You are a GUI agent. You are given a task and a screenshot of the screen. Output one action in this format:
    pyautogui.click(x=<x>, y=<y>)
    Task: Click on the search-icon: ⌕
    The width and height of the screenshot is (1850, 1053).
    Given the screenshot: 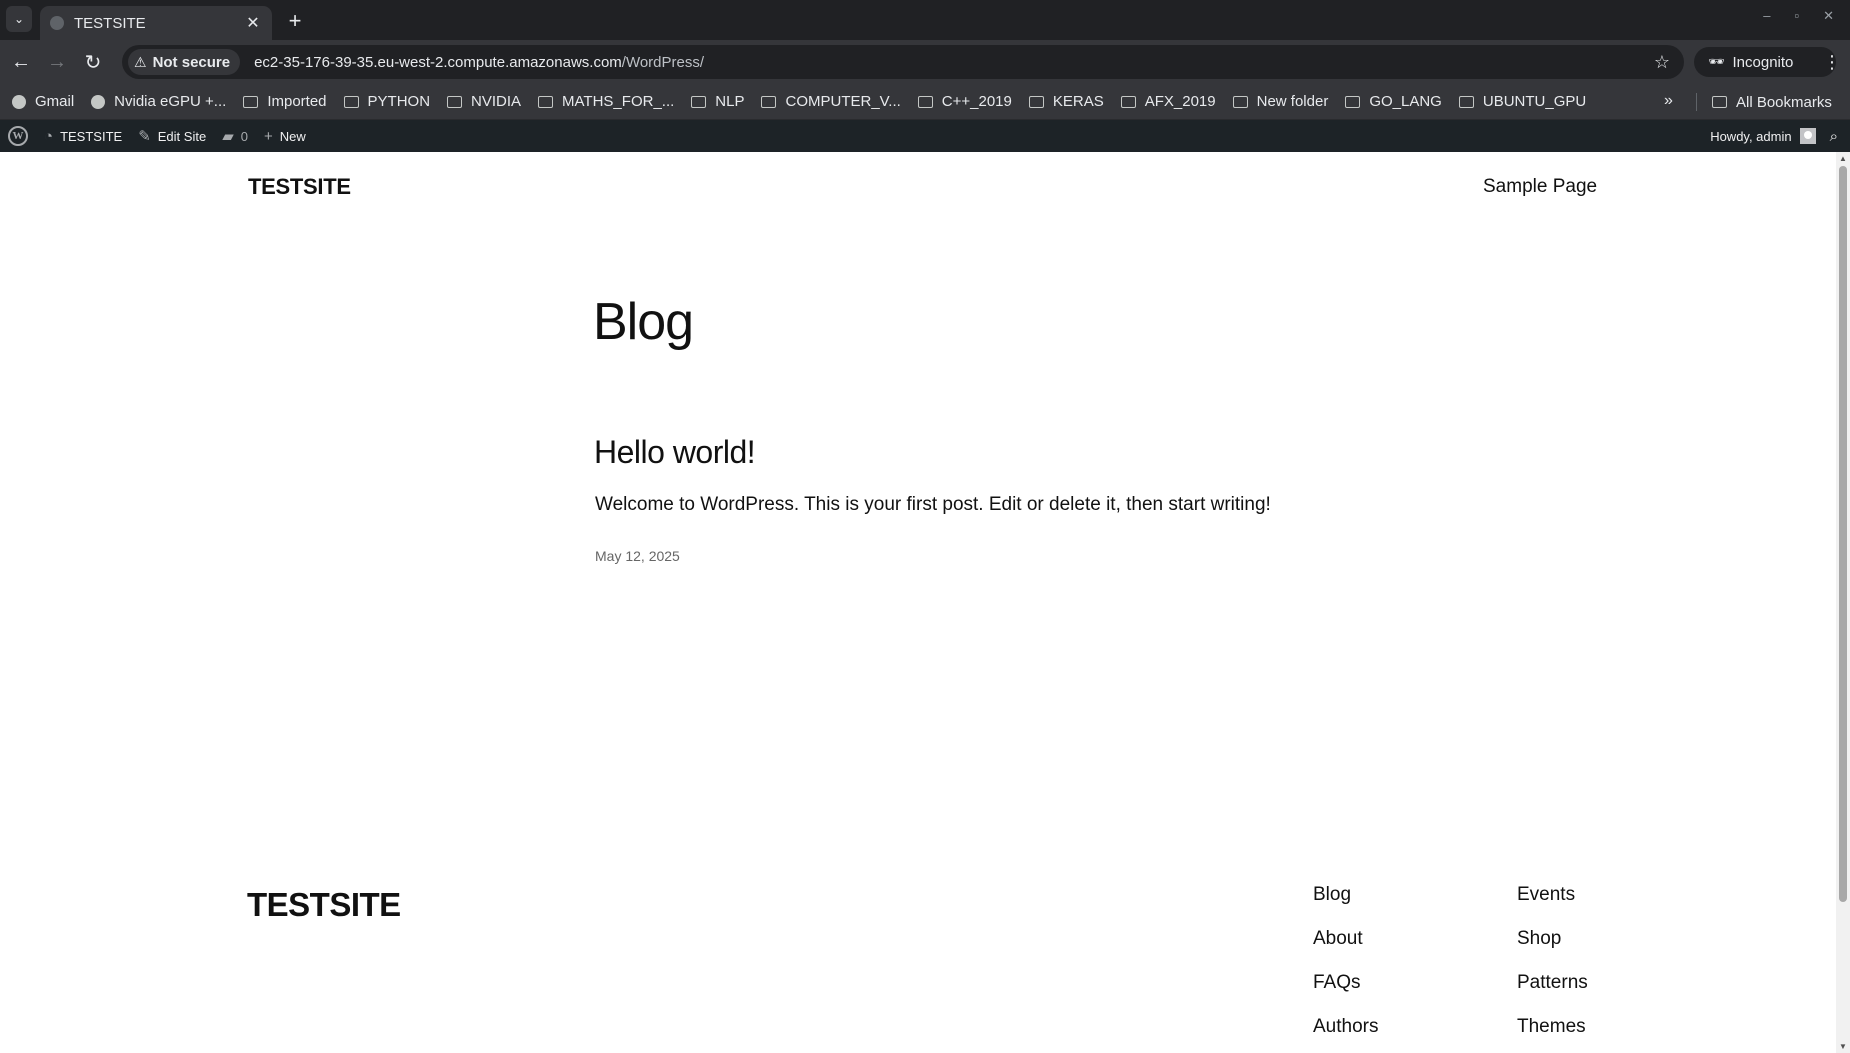 What is the action you would take?
    pyautogui.click(x=1833, y=136)
    